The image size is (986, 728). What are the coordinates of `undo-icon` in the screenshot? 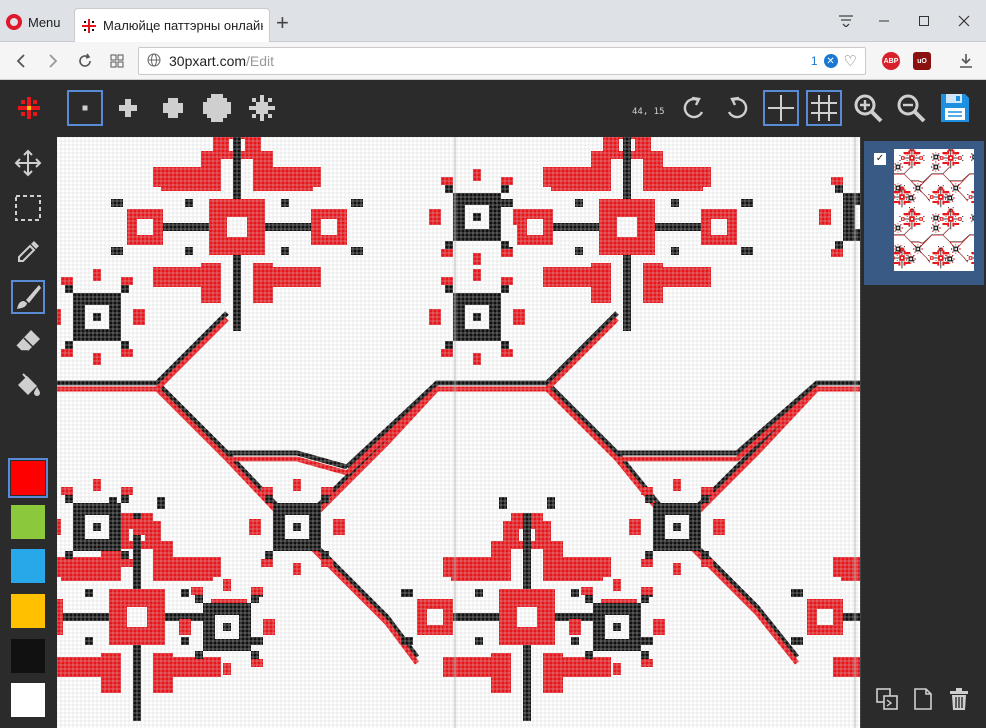 It's located at (694, 108).